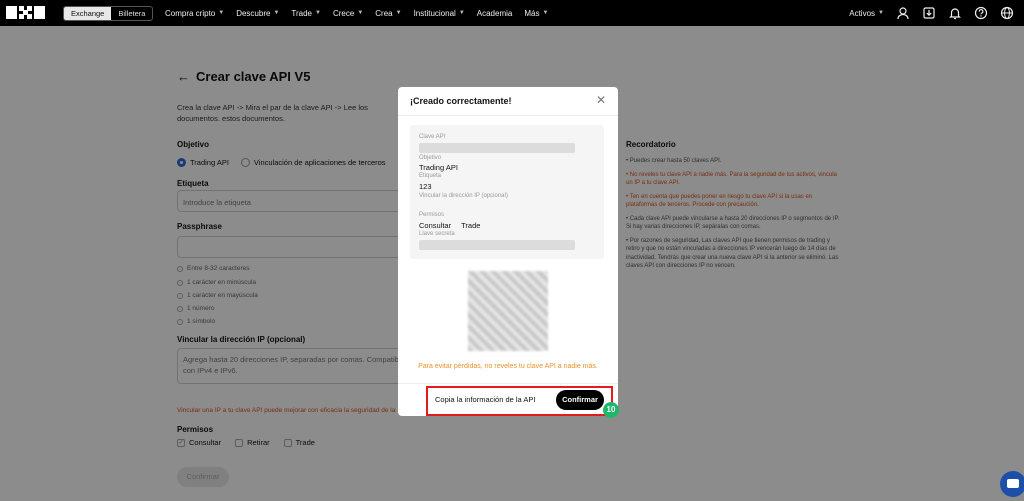  What do you see at coordinates (497, 148) in the screenshot?
I see `api-key-redacted` at bounding box center [497, 148].